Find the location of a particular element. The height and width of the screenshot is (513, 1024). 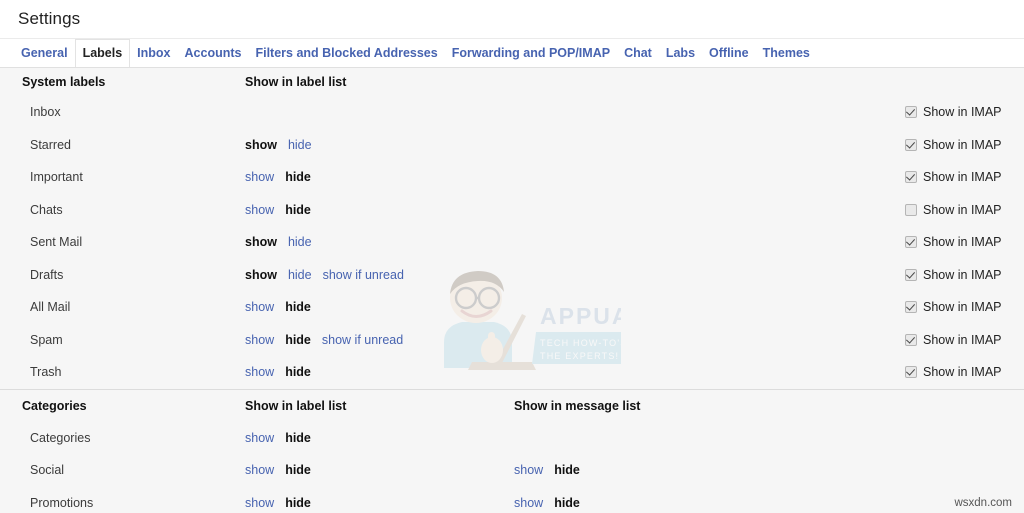

tab-offline: Offline is located at coordinates (729, 53).